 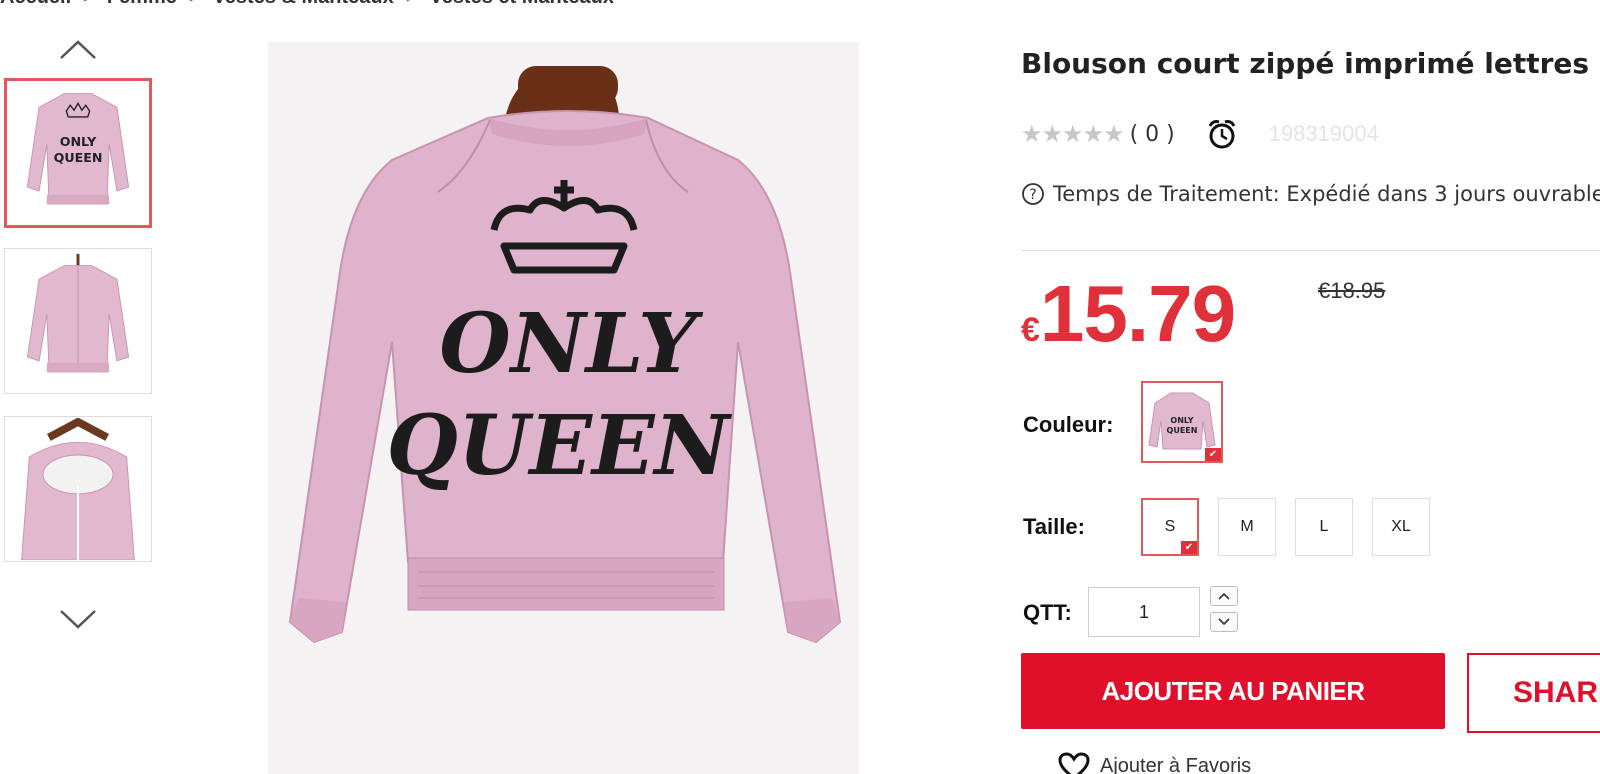 I want to click on quantity-decrement-button, so click(x=1224, y=622).